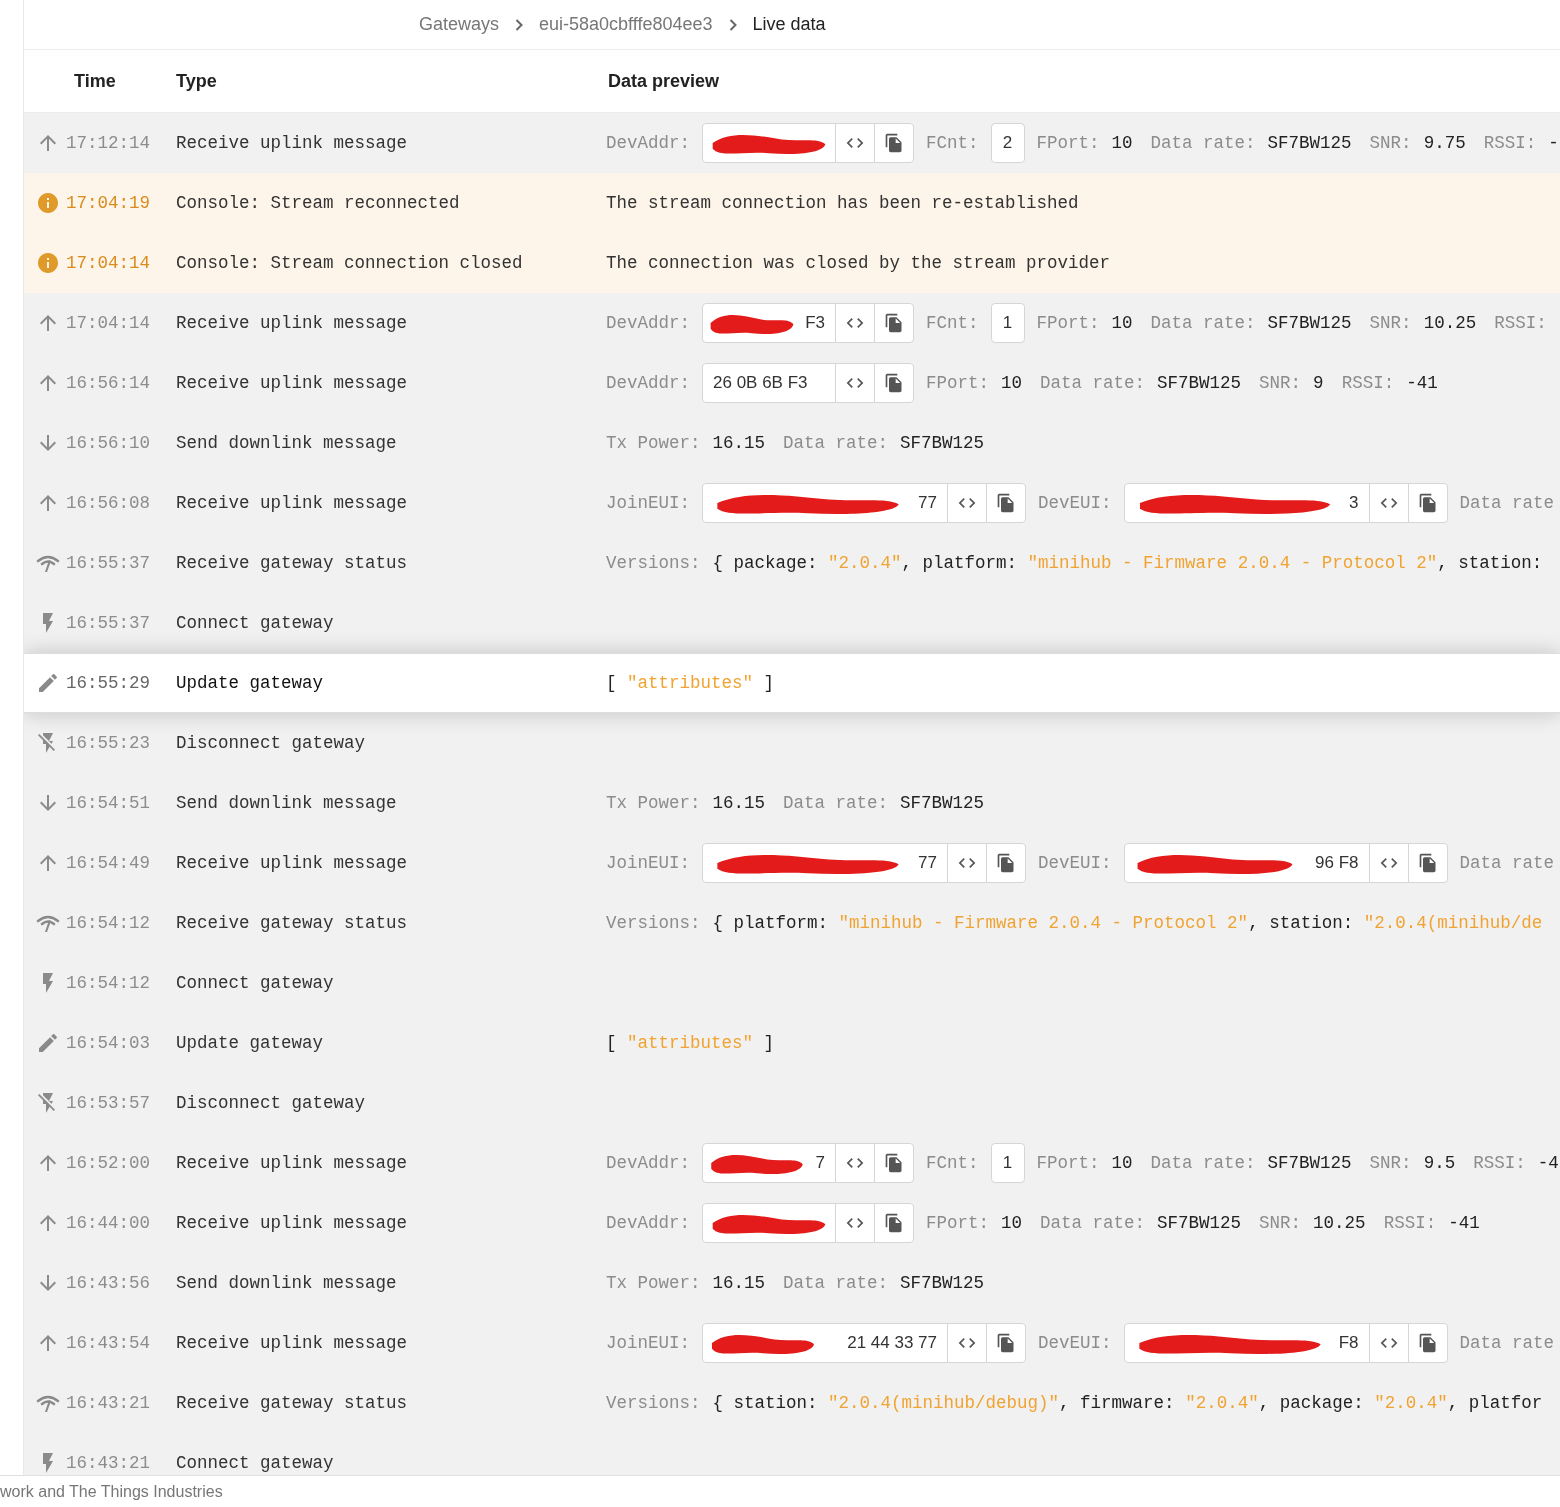  Describe the element at coordinates (892, 1343) in the screenshot. I see `field-value: 21 44 33 77` at that location.